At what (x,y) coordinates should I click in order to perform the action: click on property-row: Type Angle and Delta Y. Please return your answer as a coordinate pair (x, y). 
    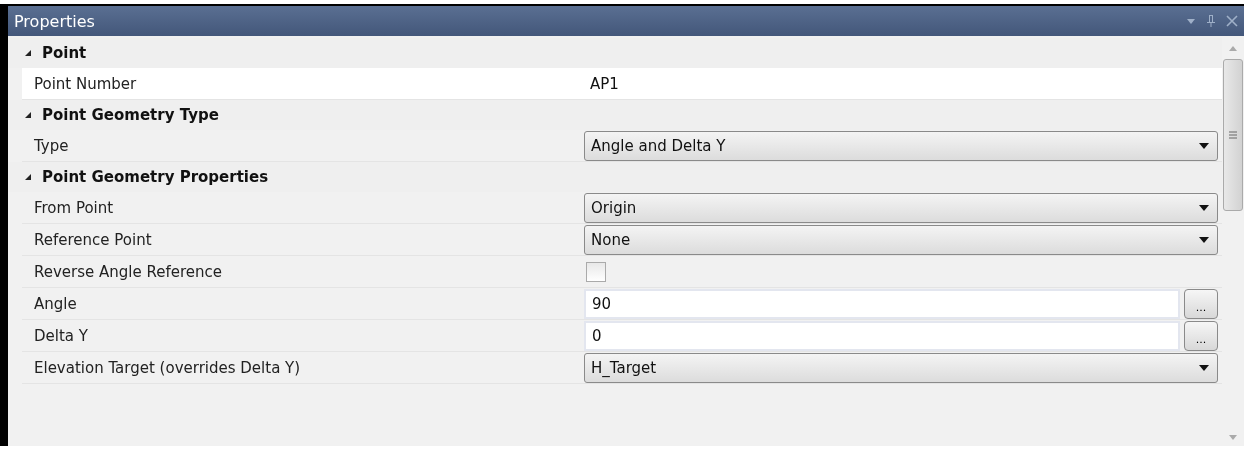
    Looking at the image, I should click on (622, 146).